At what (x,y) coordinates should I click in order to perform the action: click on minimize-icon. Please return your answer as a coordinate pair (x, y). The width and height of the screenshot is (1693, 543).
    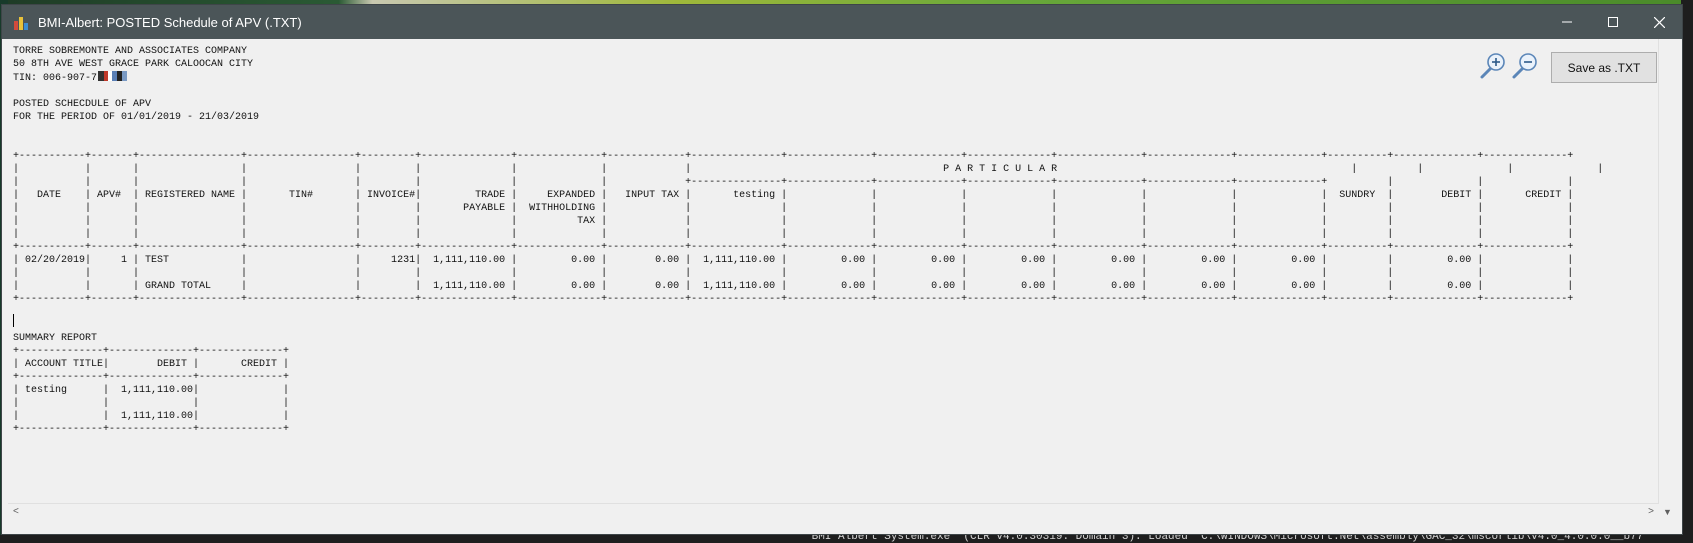
    Looking at the image, I should click on (1567, 22).